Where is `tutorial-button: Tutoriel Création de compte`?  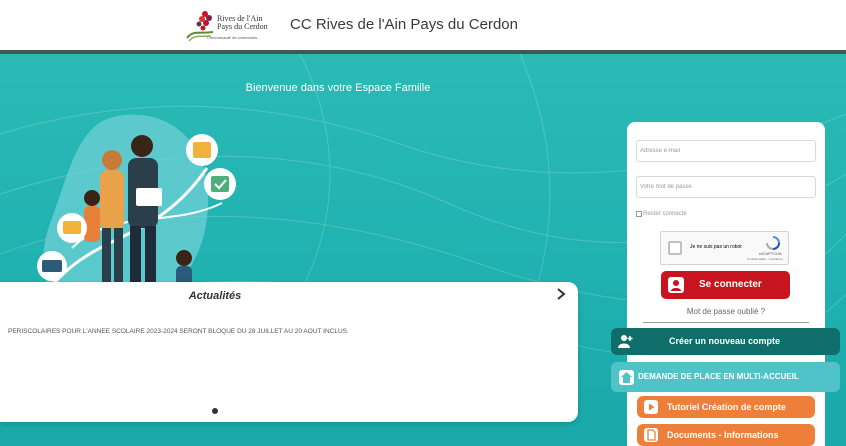
tutorial-button: Tutoriel Création de compte is located at coordinates (726, 407).